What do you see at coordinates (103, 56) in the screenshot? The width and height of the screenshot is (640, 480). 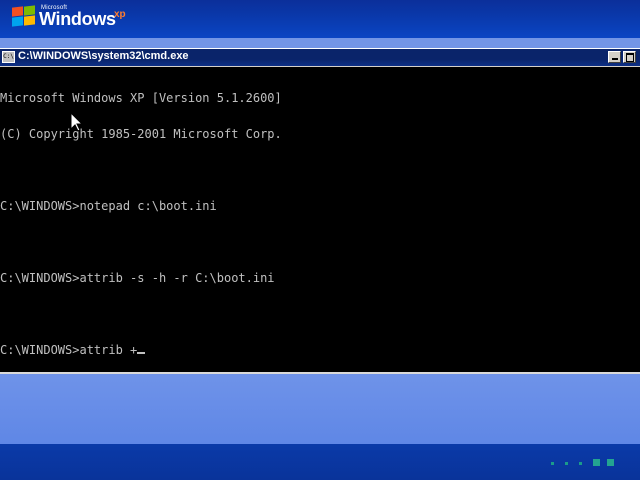 I see `window-title: C:\WINDOWS\system32\cmd.exe` at bounding box center [103, 56].